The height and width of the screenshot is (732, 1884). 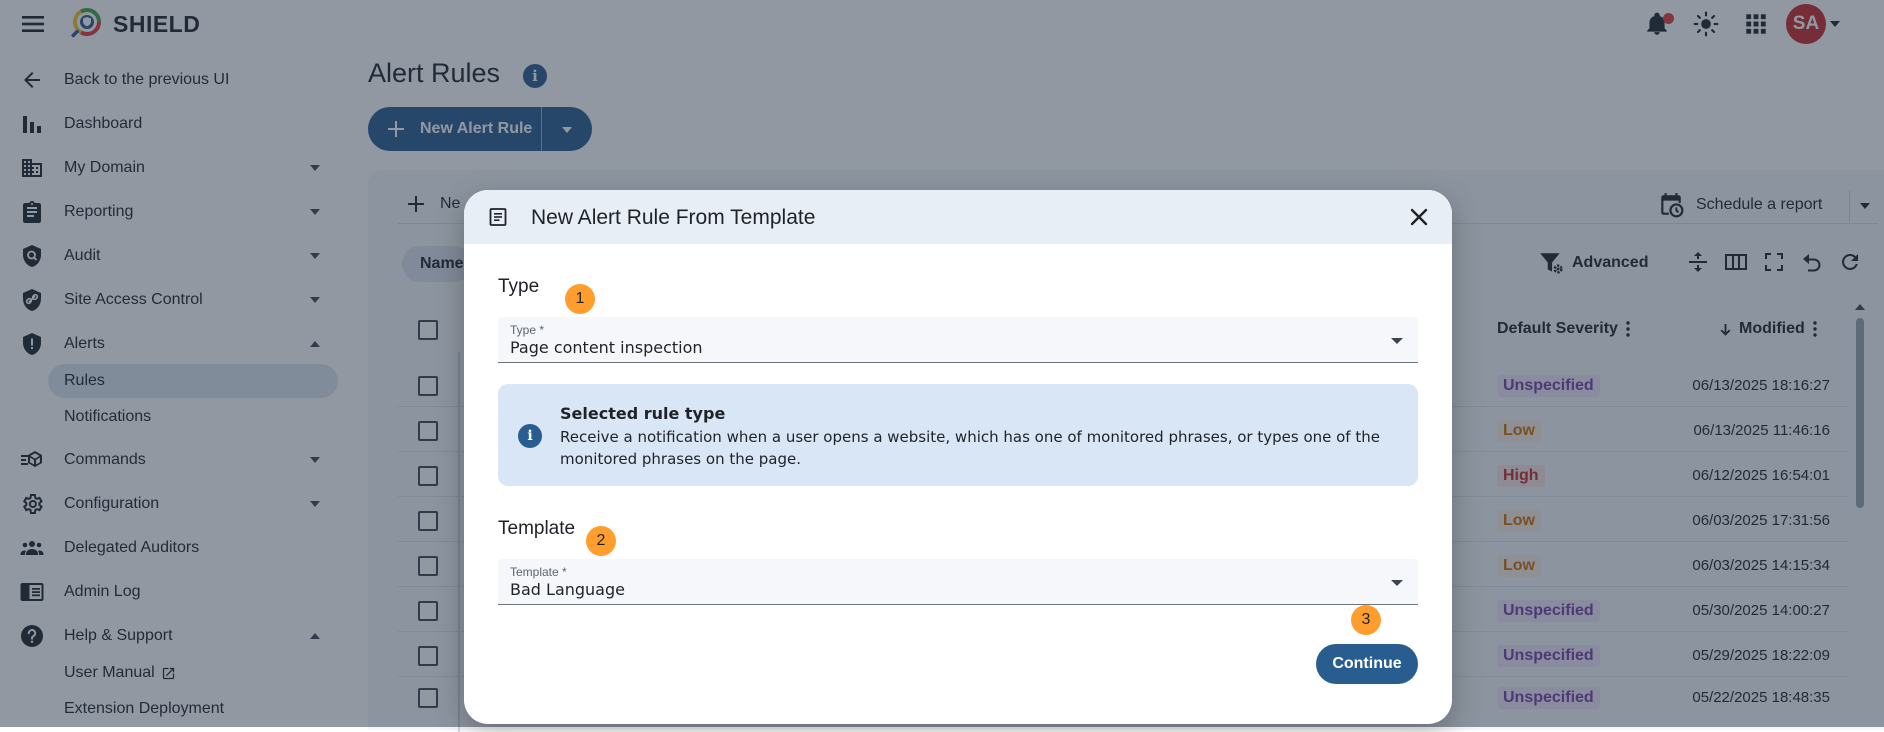 What do you see at coordinates (643, 413) in the screenshot?
I see `info-title: Selected rule type` at bounding box center [643, 413].